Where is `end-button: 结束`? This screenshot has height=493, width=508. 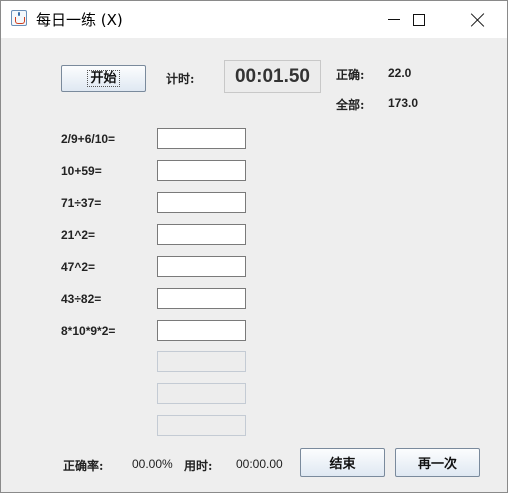 end-button: 结束 is located at coordinates (342, 462).